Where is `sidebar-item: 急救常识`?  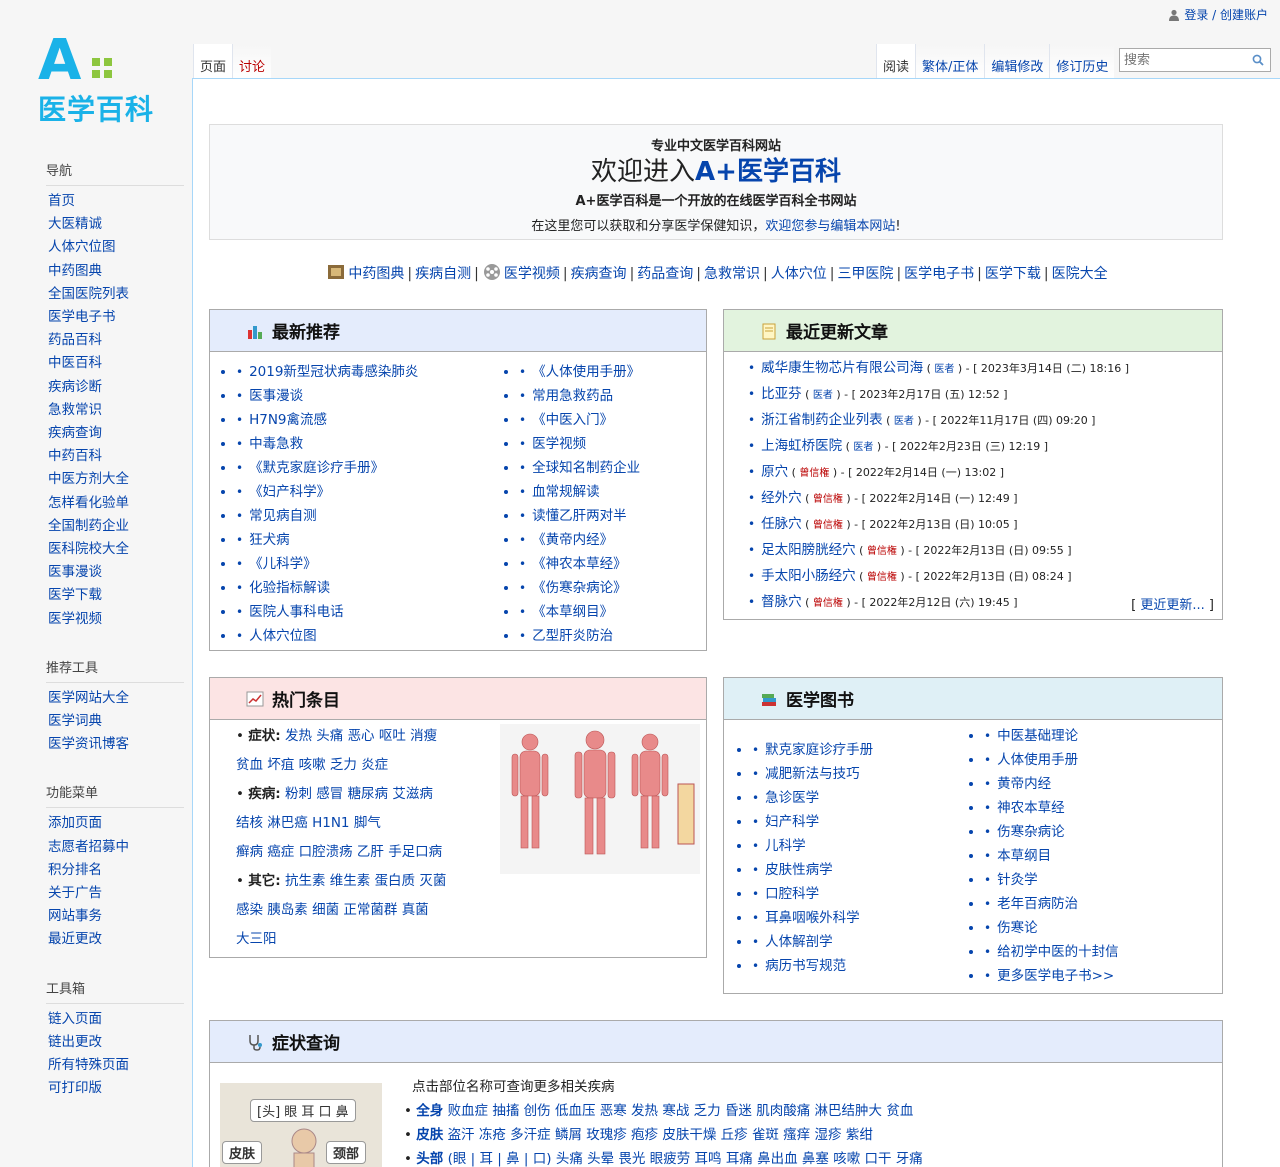
sidebar-item: 急救常识 is located at coordinates (115, 410).